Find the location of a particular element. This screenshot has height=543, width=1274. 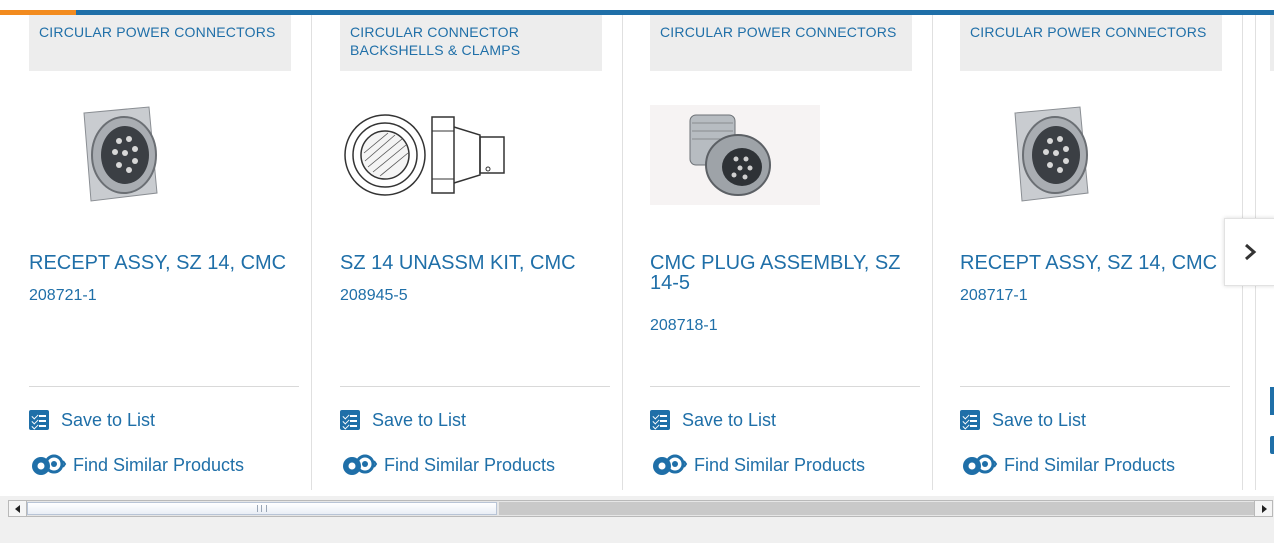

carousel-next-button is located at coordinates (1249, 252).